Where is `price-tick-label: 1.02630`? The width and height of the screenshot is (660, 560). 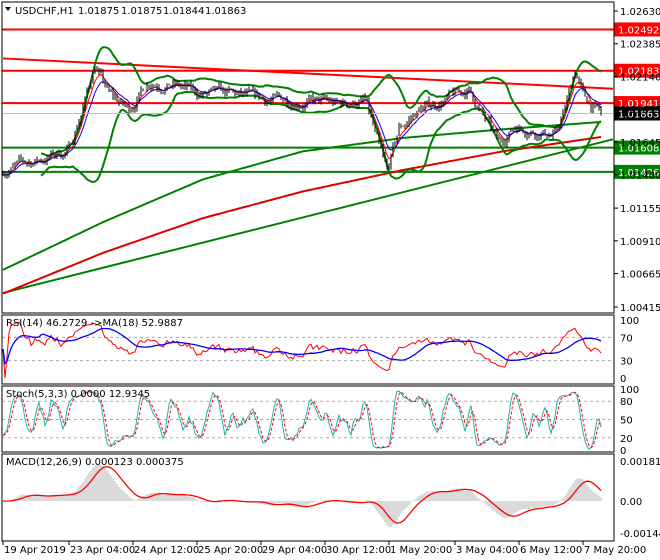
price-tick-label: 1.02630 is located at coordinates (640, 12).